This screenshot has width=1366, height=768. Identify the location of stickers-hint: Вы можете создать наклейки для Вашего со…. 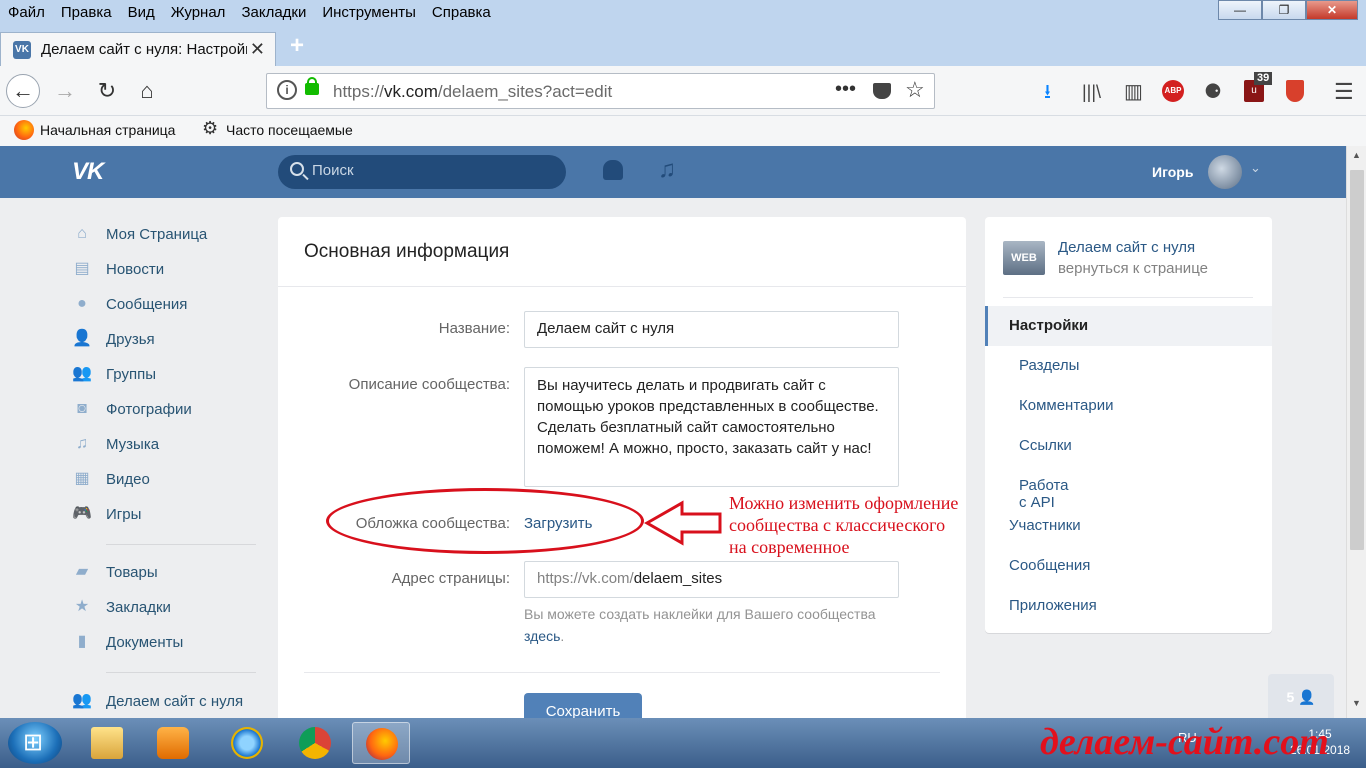
(700, 625).